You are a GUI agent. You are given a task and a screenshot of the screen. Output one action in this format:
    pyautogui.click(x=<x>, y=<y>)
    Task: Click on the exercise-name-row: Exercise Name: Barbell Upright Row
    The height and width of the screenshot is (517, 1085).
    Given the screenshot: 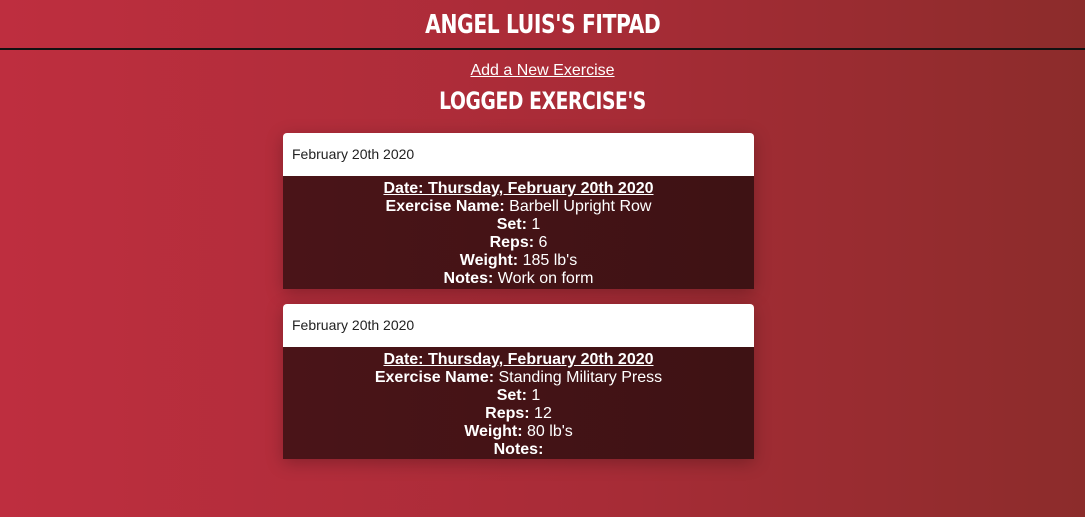 What is the action you would take?
    pyautogui.click(x=518, y=207)
    